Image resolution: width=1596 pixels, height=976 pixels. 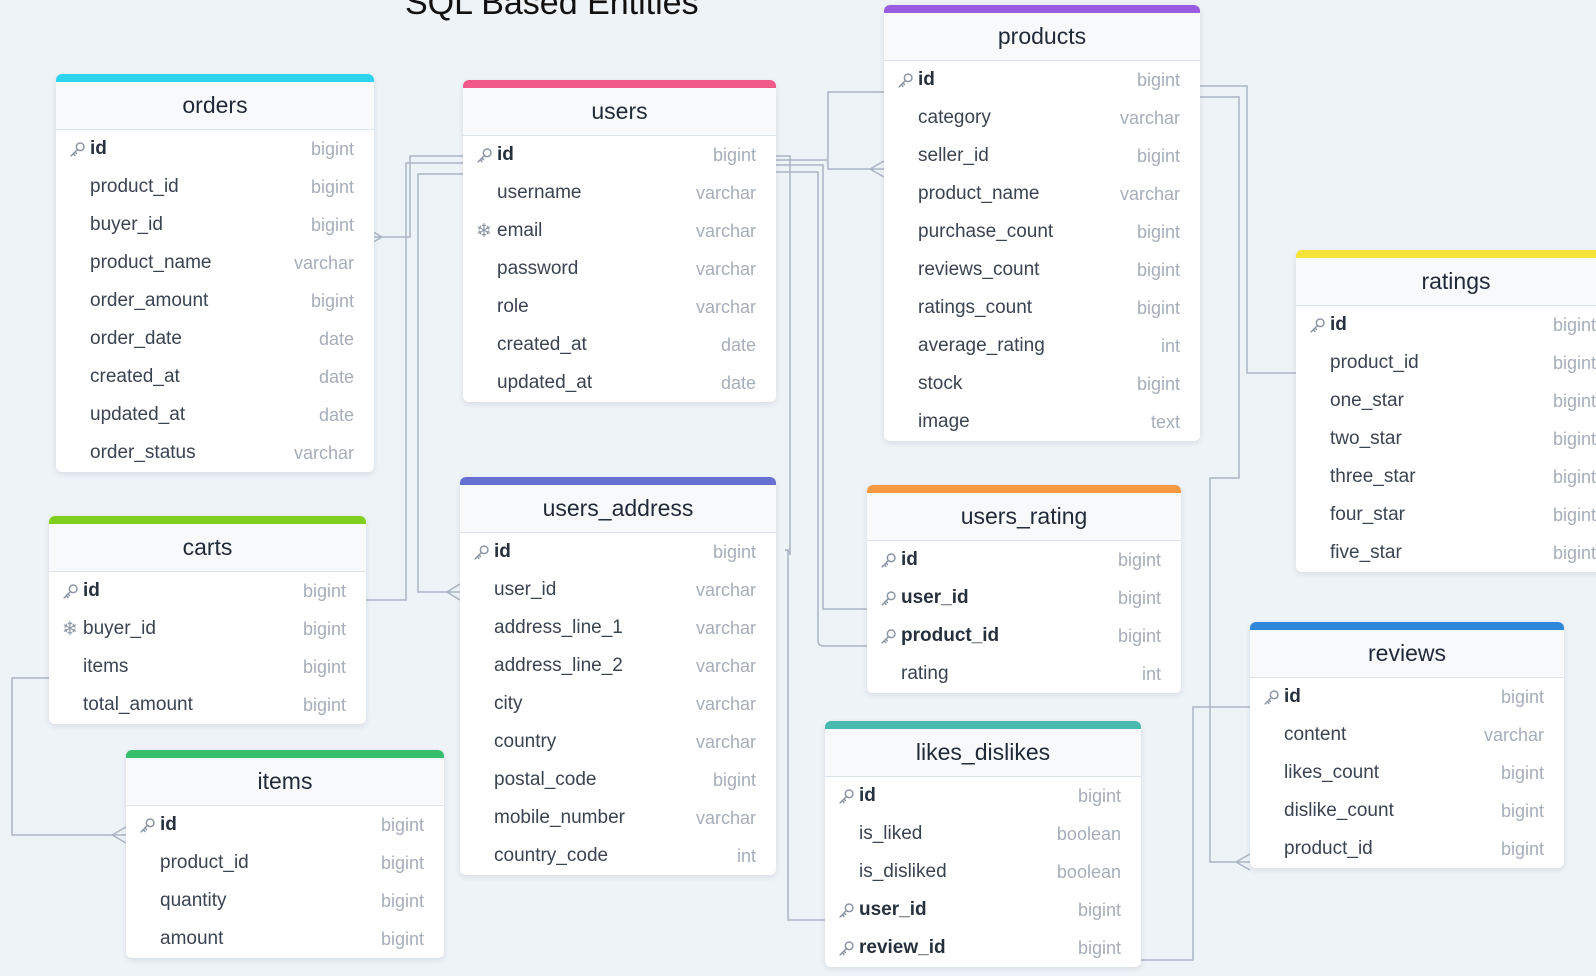 I want to click on column-row: four_star bigint, so click(x=1446, y=515).